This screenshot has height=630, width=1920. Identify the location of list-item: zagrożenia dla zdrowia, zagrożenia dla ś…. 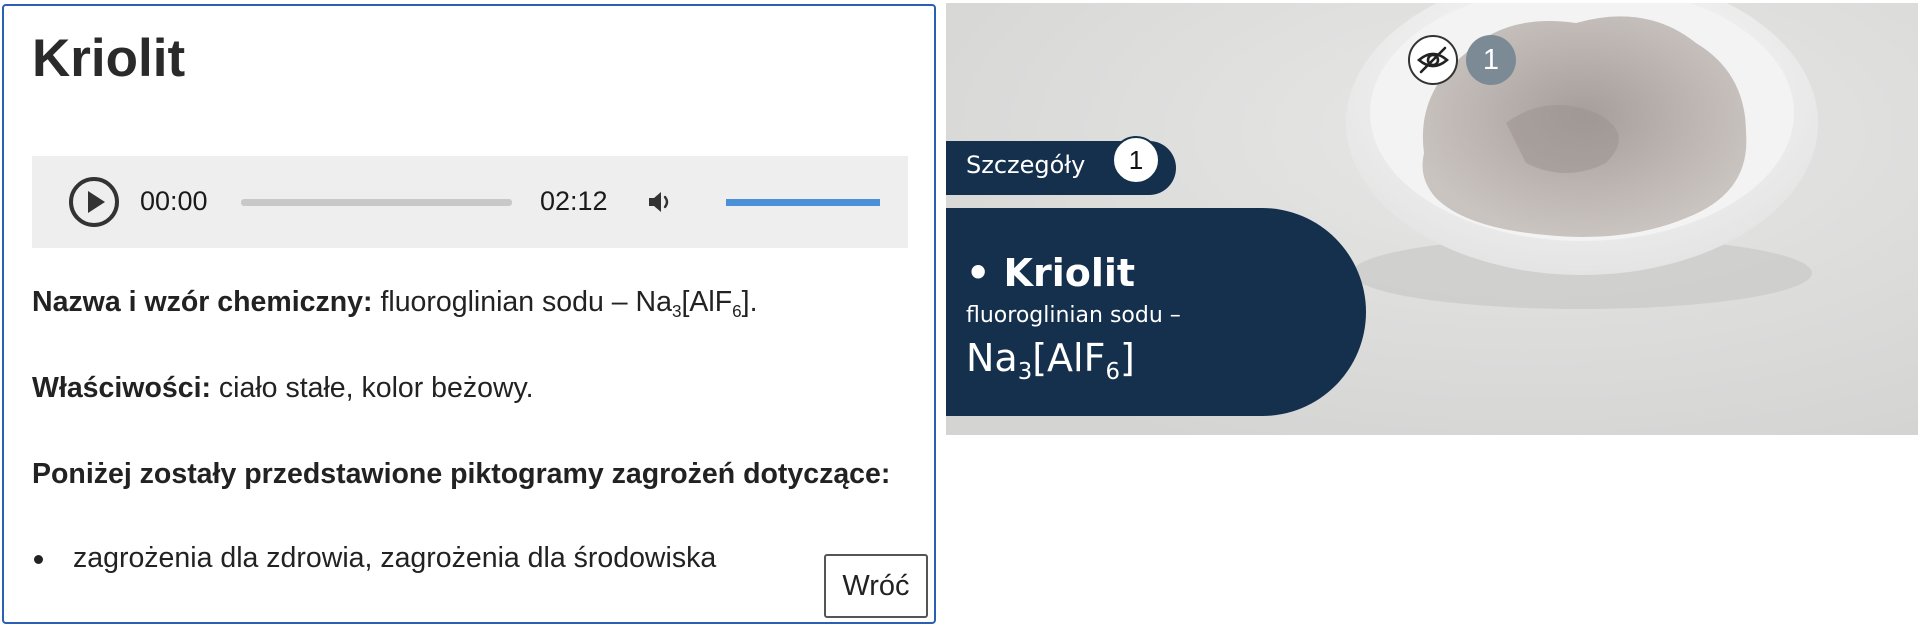
(374, 558).